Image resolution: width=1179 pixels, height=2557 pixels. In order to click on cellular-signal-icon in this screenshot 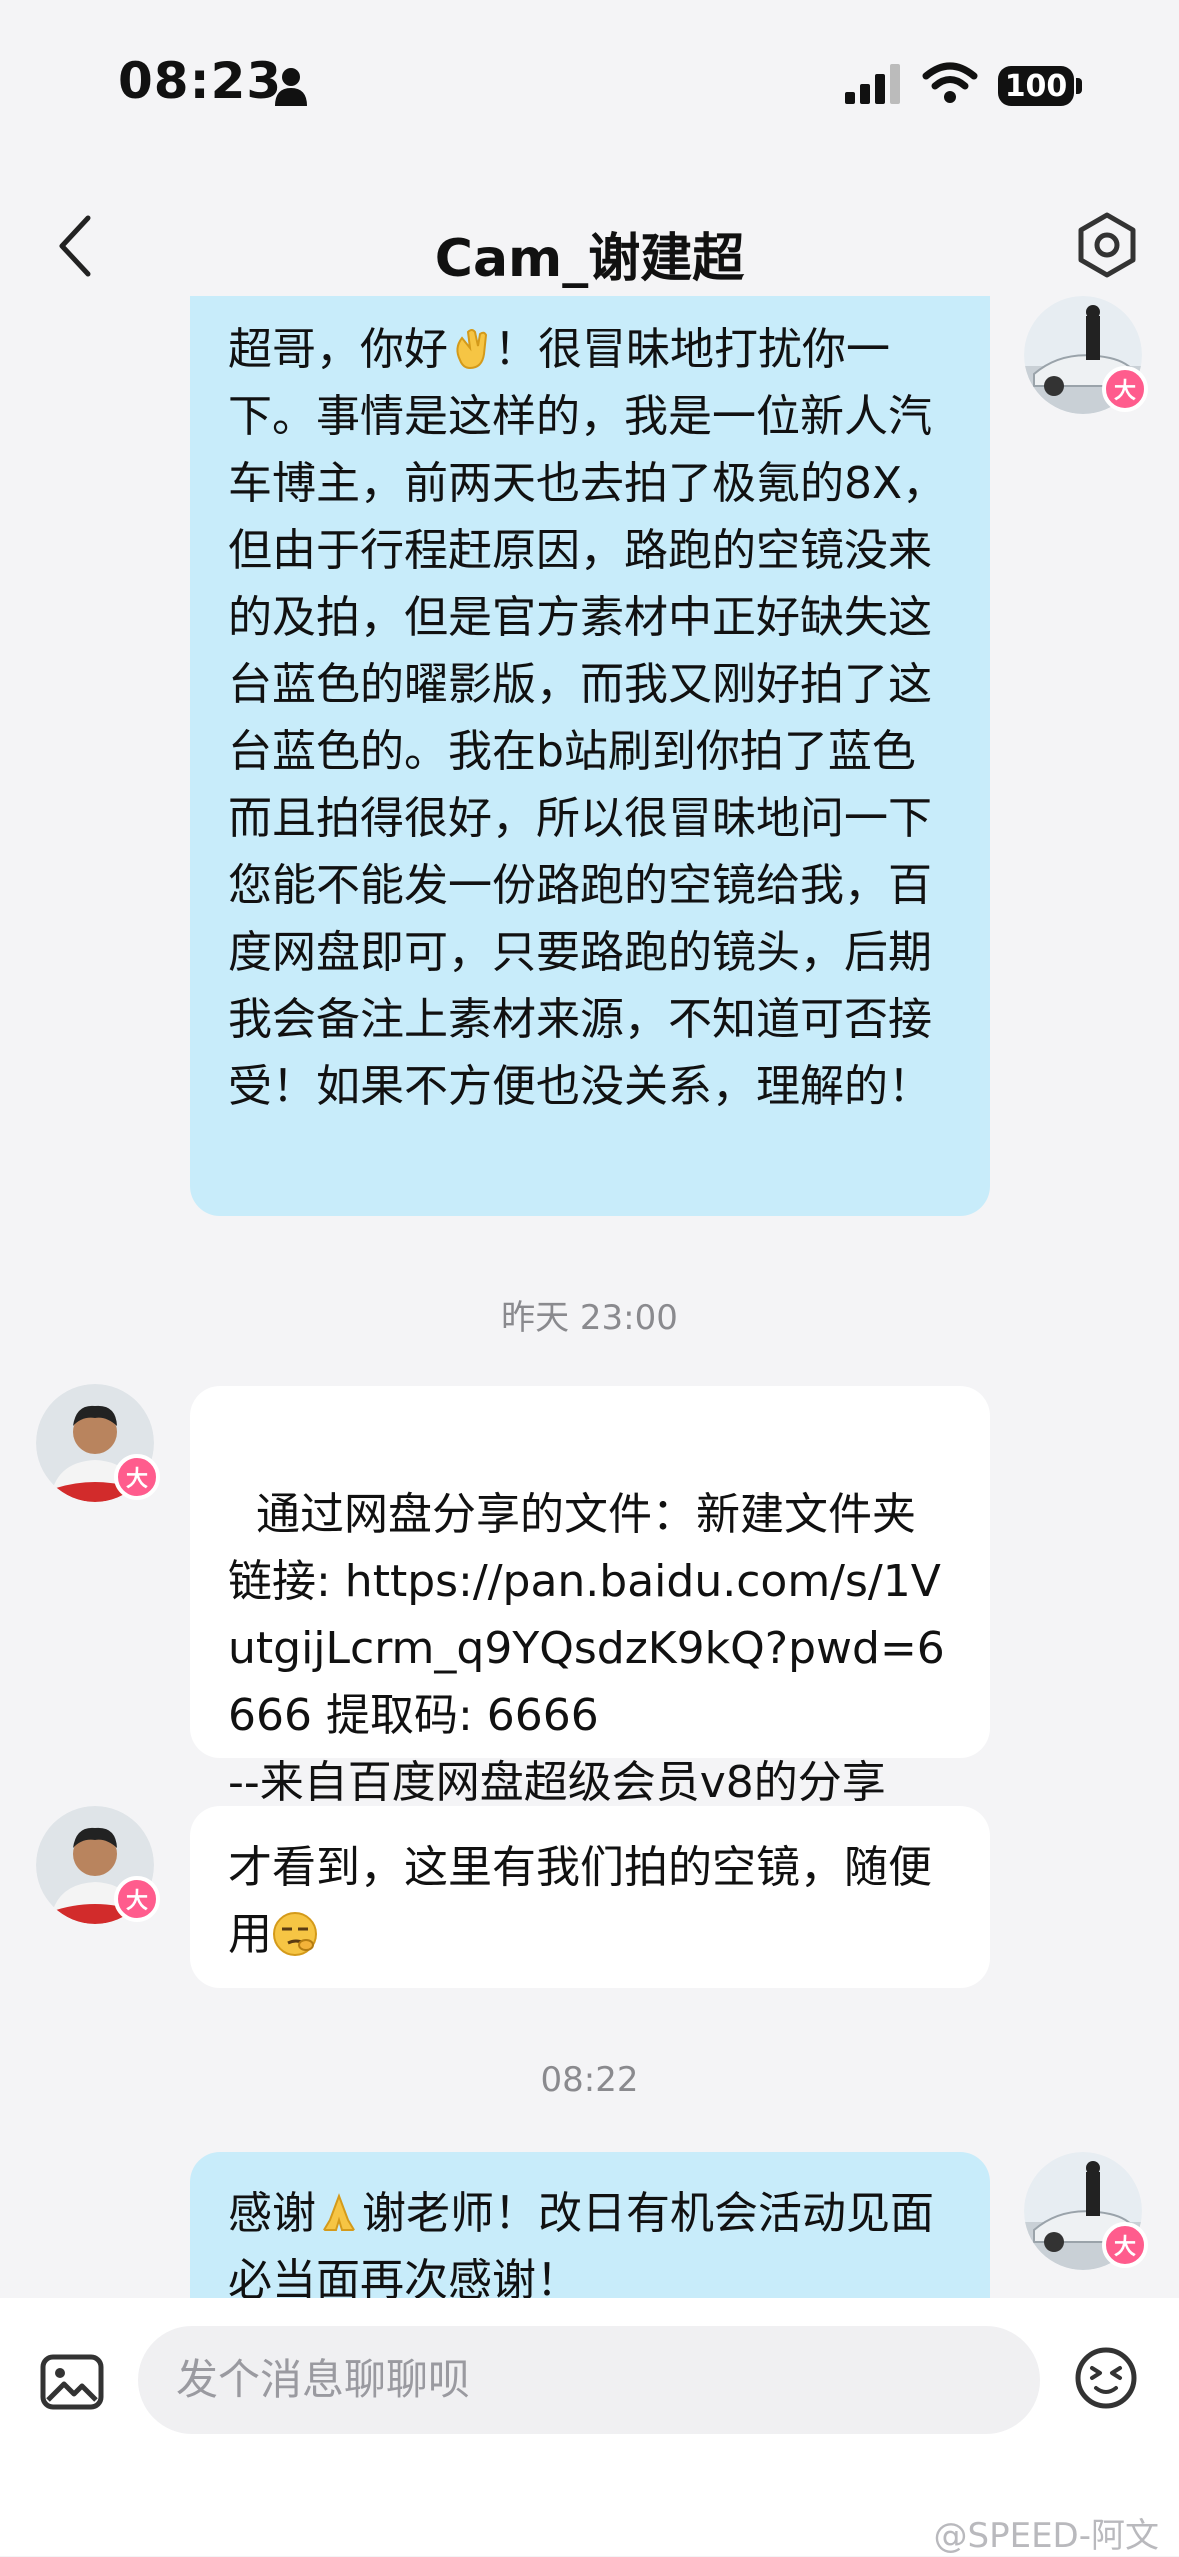, I will do `click(872, 84)`.